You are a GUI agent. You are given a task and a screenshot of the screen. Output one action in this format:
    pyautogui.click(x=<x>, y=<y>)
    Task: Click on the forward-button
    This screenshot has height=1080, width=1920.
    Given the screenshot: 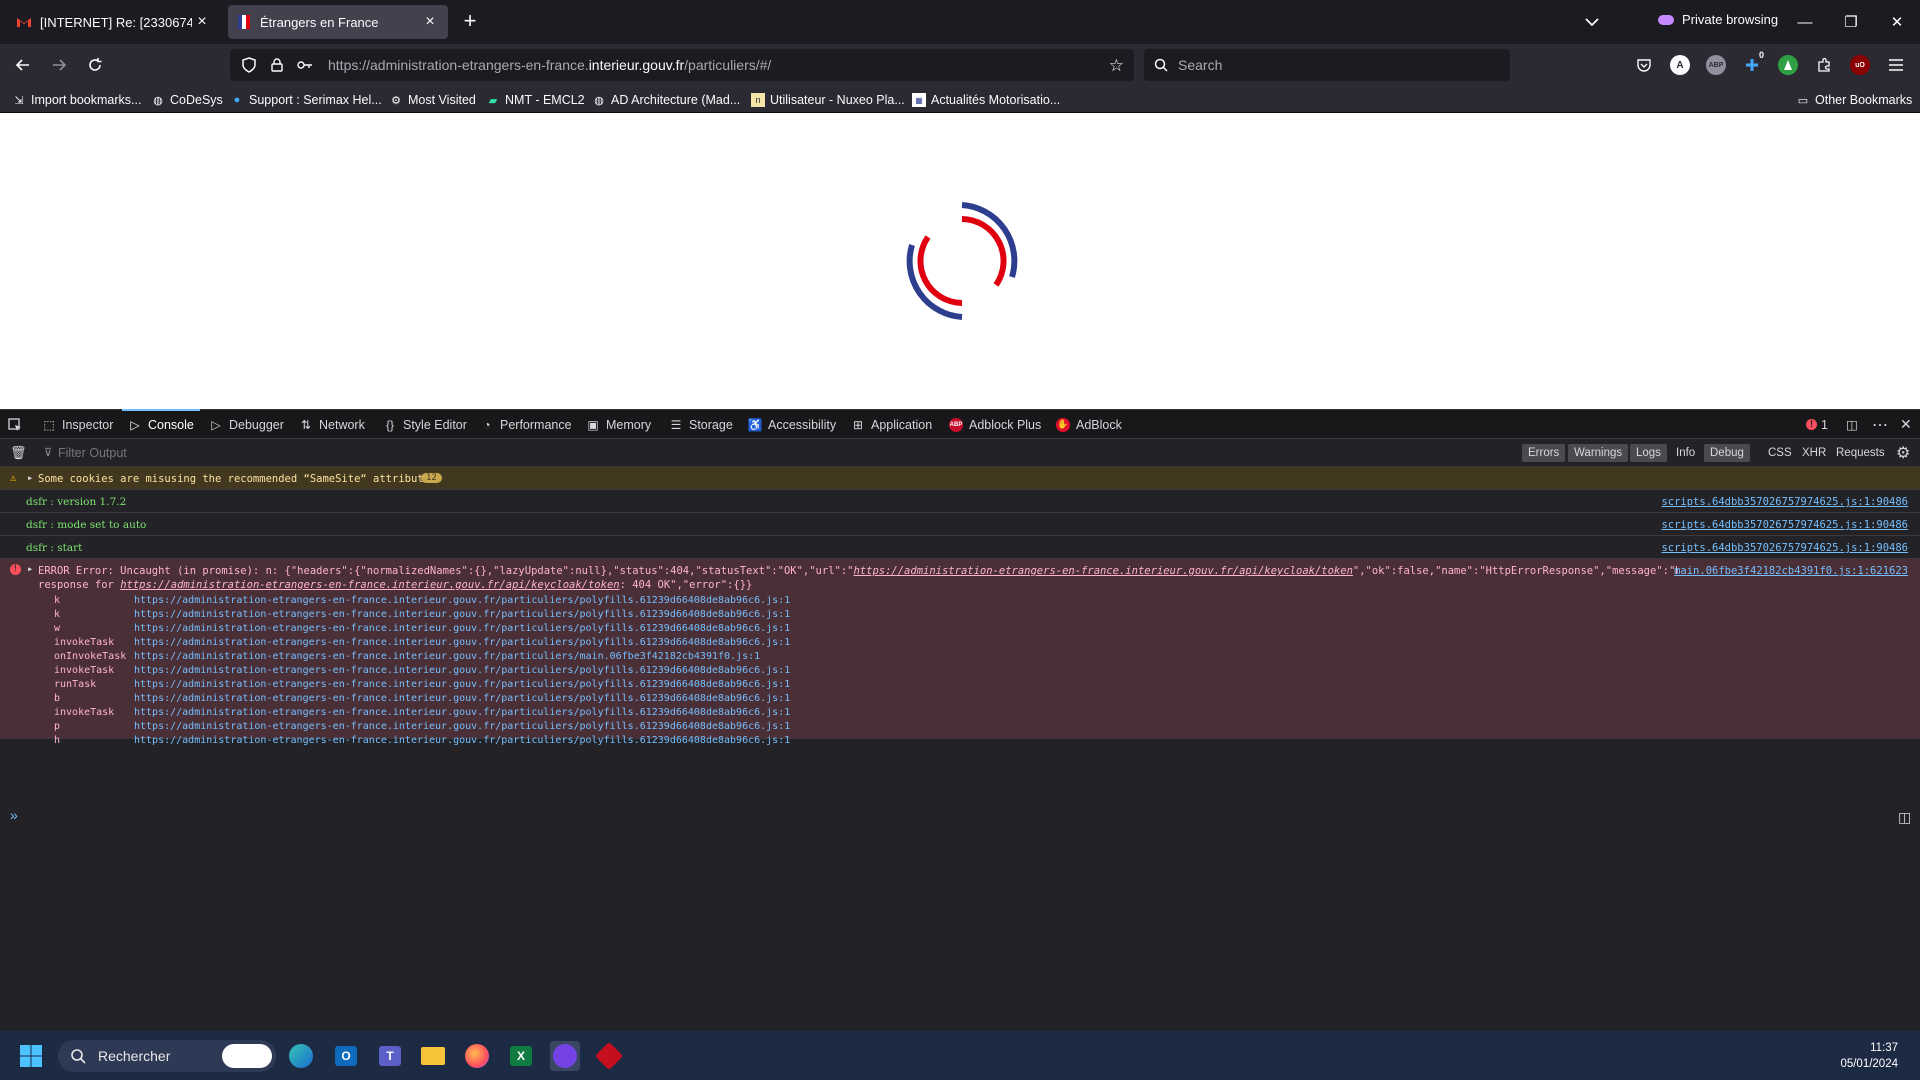 What is the action you would take?
    pyautogui.click(x=59, y=65)
    